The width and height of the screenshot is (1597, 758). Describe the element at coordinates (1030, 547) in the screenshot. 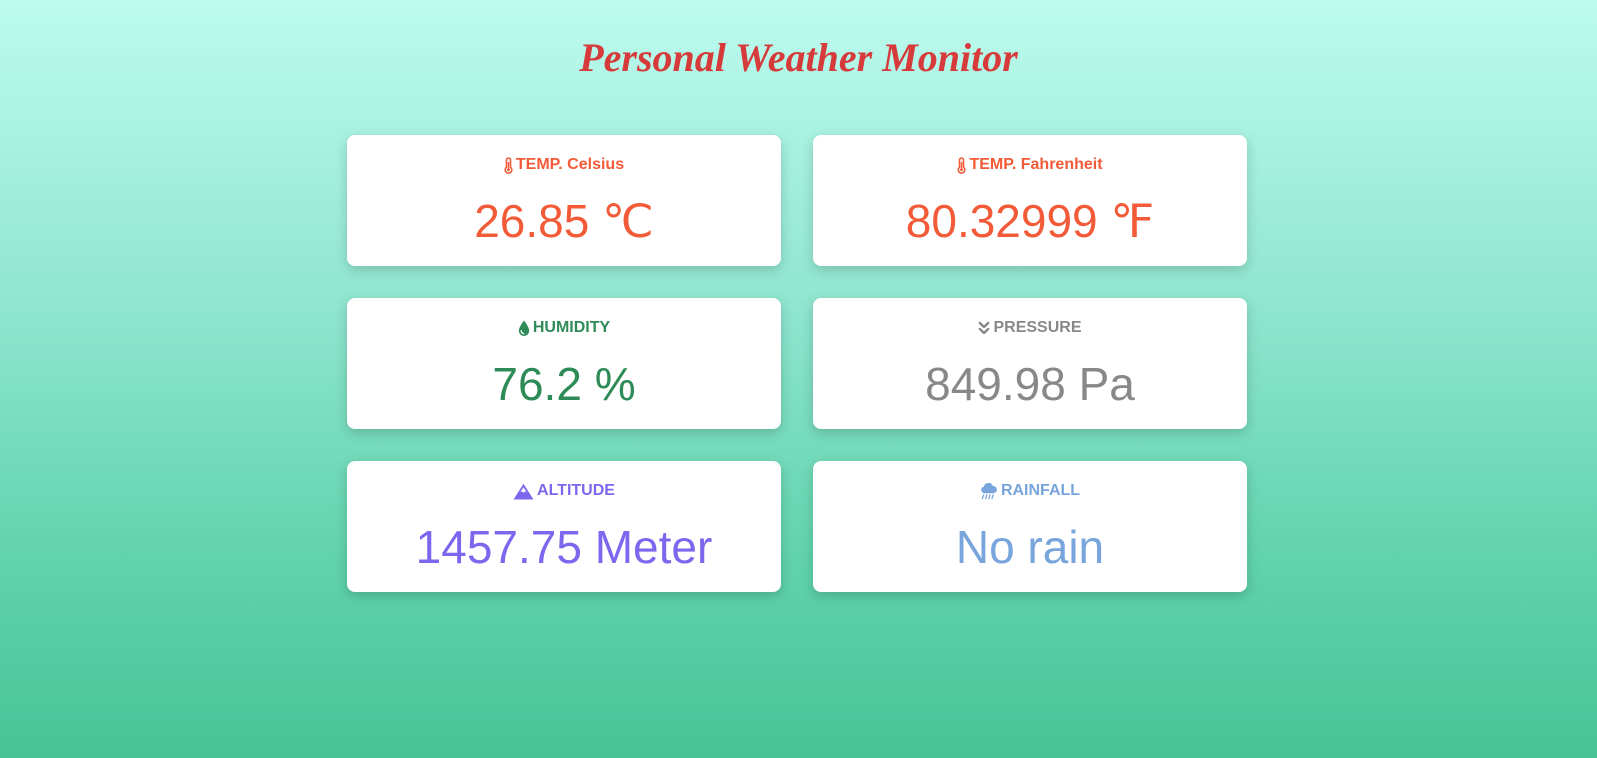

I see `rainfall-value: No rain` at that location.